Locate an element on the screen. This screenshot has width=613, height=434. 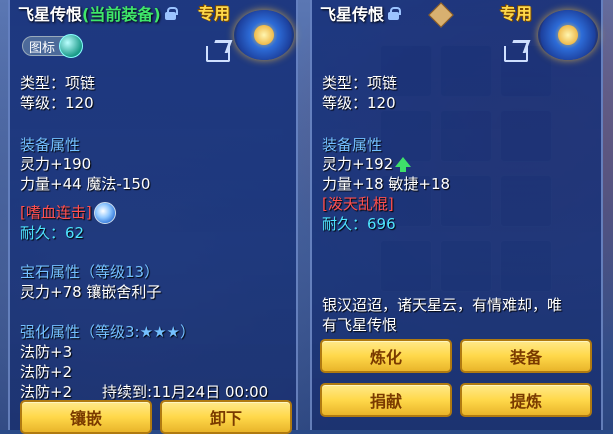
attr-line: 力量+18 敏捷+18 is located at coordinates (386, 184).